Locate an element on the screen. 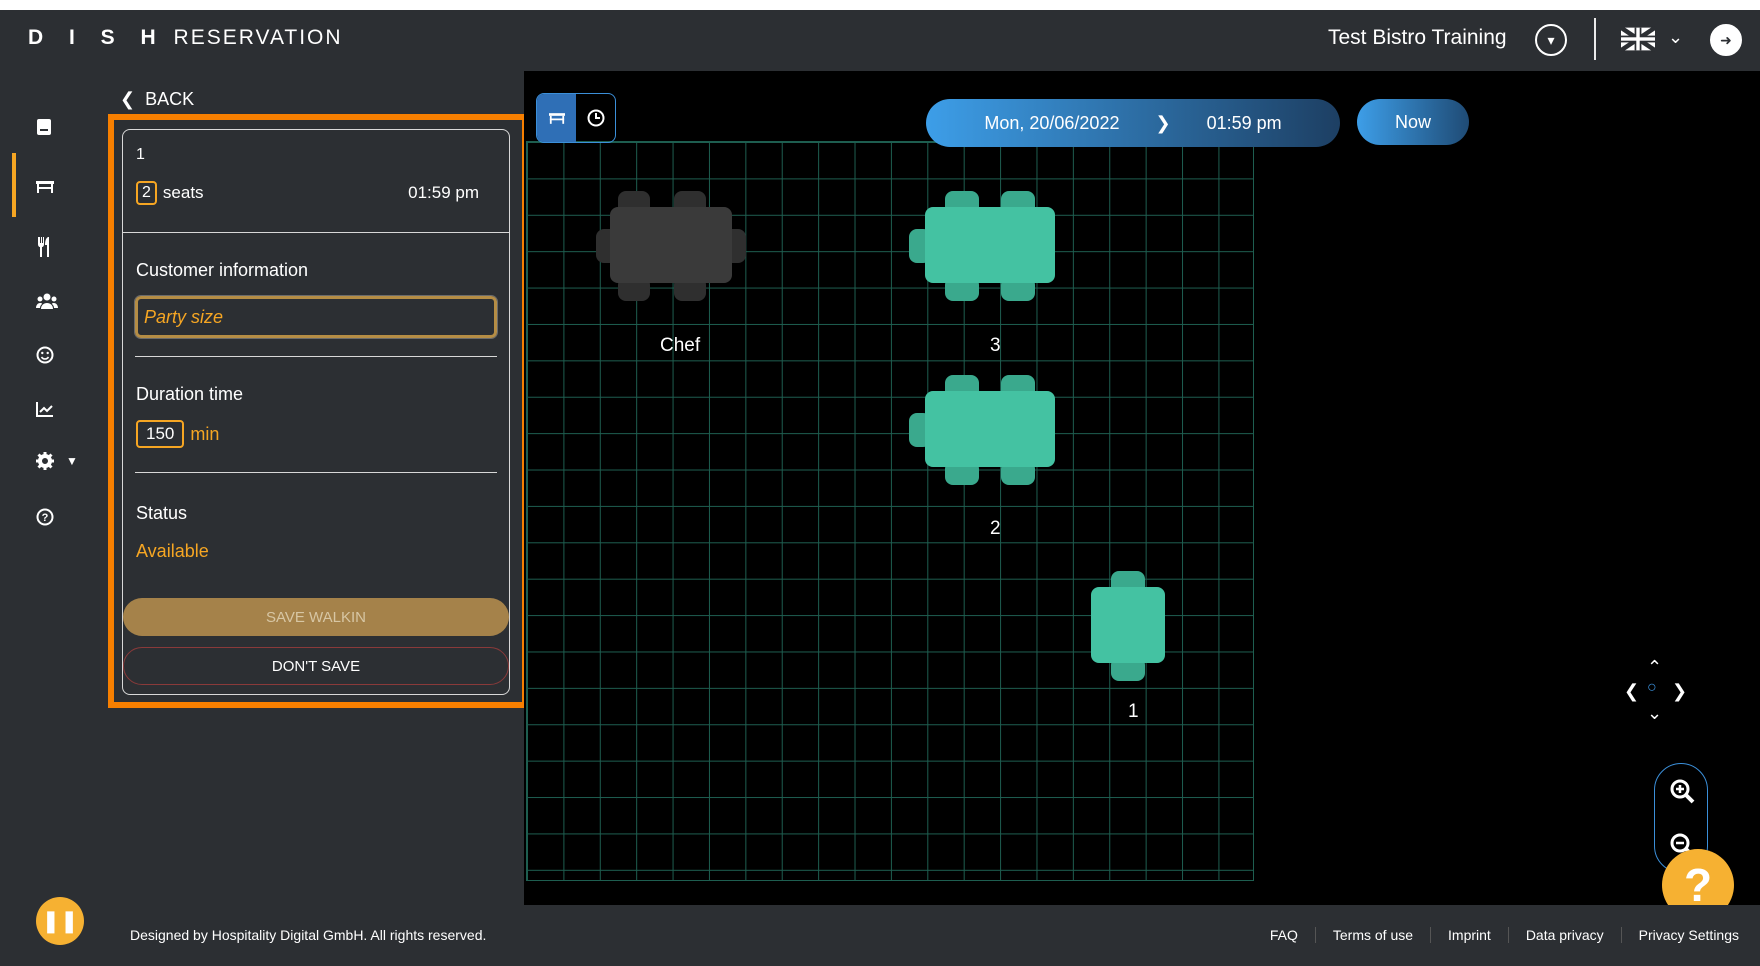 The height and width of the screenshot is (966, 1760). chevron-left-icon: ❮ is located at coordinates (128, 99).